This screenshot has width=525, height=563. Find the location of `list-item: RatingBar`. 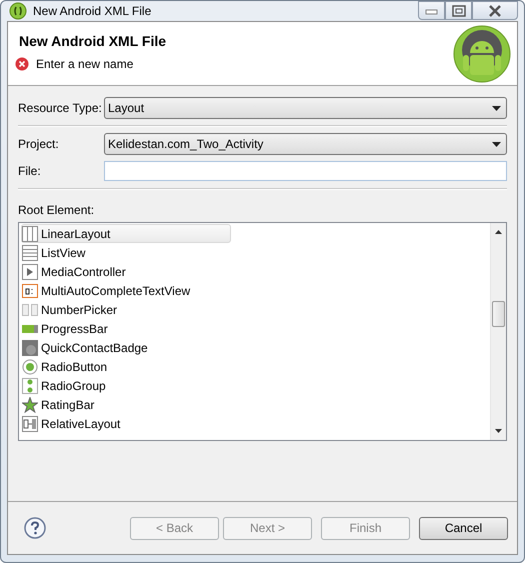

list-item: RatingBar is located at coordinates (126, 404).